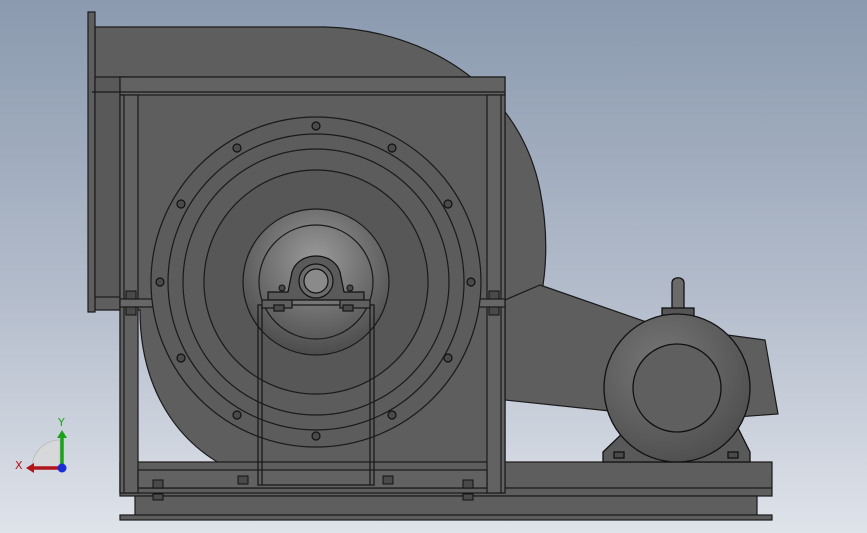  Describe the element at coordinates (446, 506) in the screenshot. I see `base-frame-bottom` at that location.